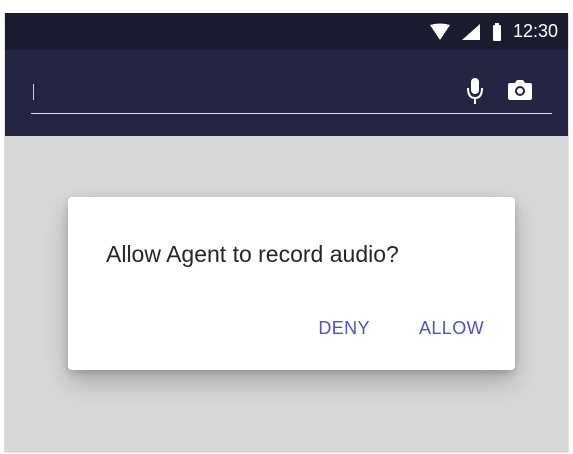  Describe the element at coordinates (252, 254) in the screenshot. I see `dialog-message: Allow Agent to record audio?` at that location.